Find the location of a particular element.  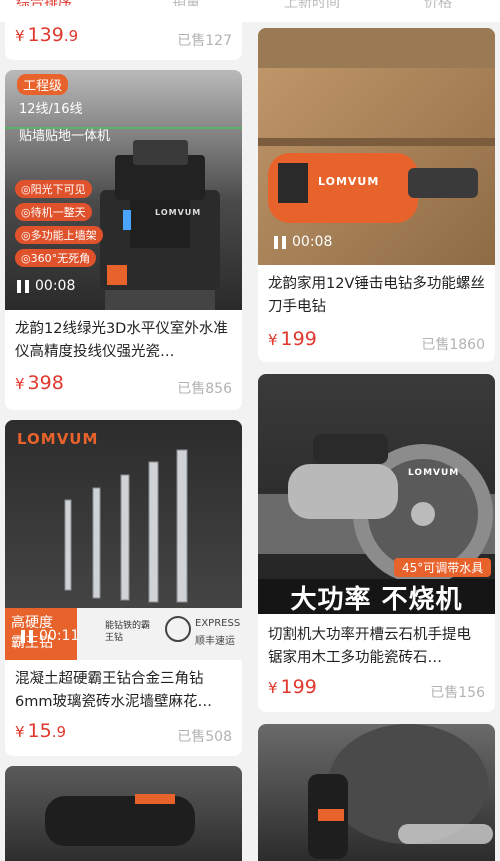

sold-count: 已售508 is located at coordinates (204, 737).